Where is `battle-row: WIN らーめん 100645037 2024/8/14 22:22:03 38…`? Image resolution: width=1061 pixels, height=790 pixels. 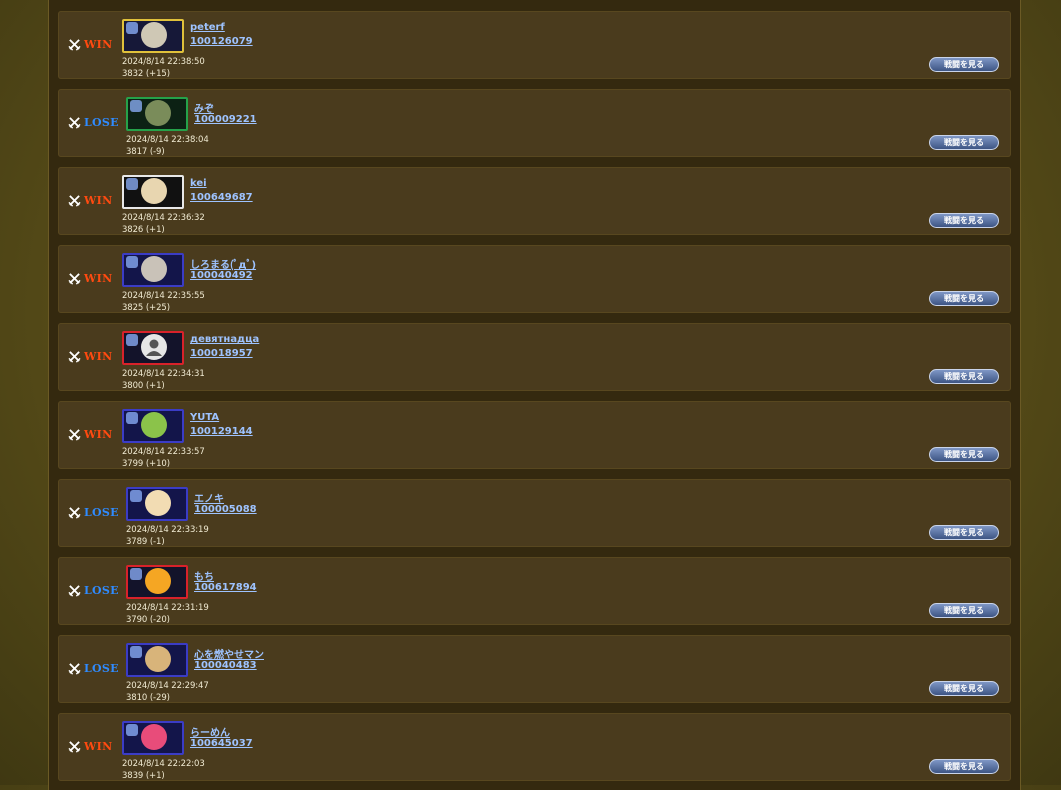 battle-row: WIN らーめん 100645037 2024/8/14 22:22:03 38… is located at coordinates (534, 747).